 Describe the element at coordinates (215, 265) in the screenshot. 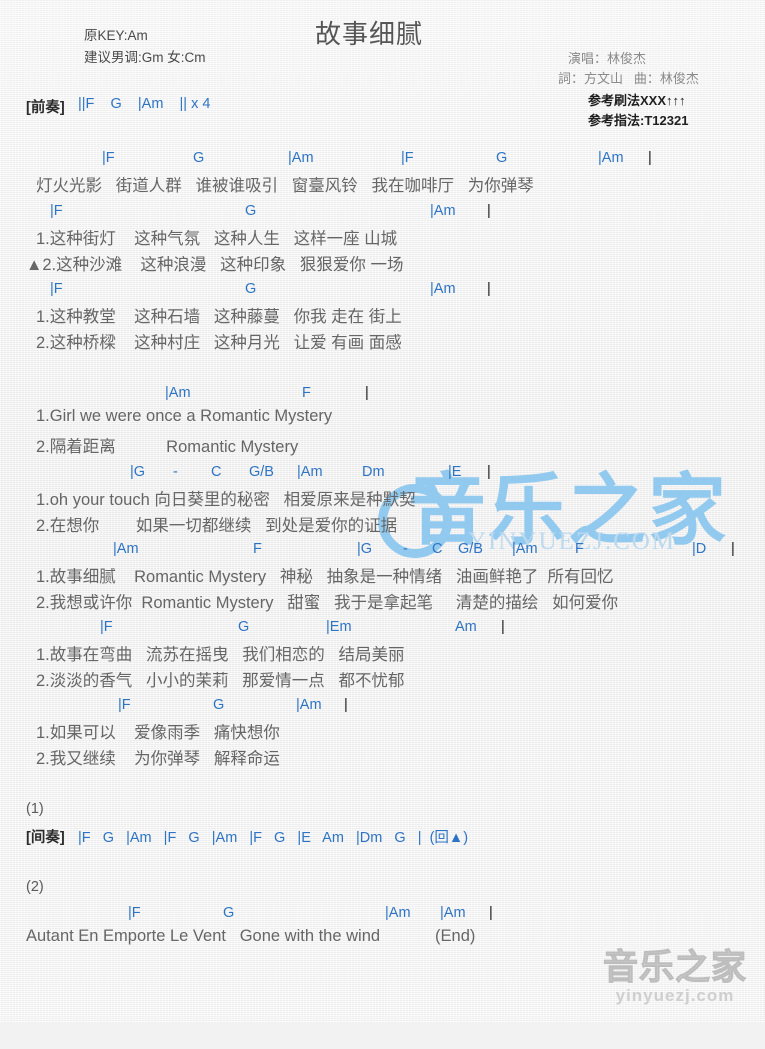

I see `lyric-line: ▲2.这种沙滩 这种浪漫 这种印象 狠狠爱你 一场` at that location.